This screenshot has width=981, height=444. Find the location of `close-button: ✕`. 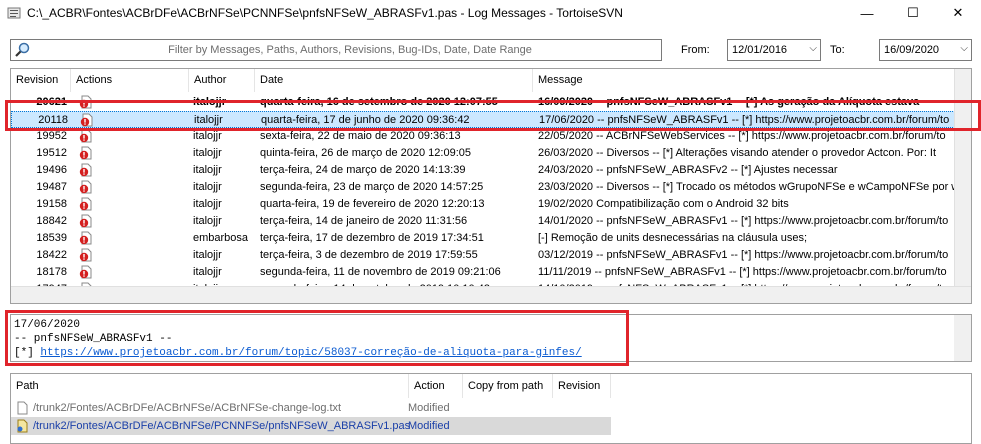

close-button: ✕ is located at coordinates (958, 13).